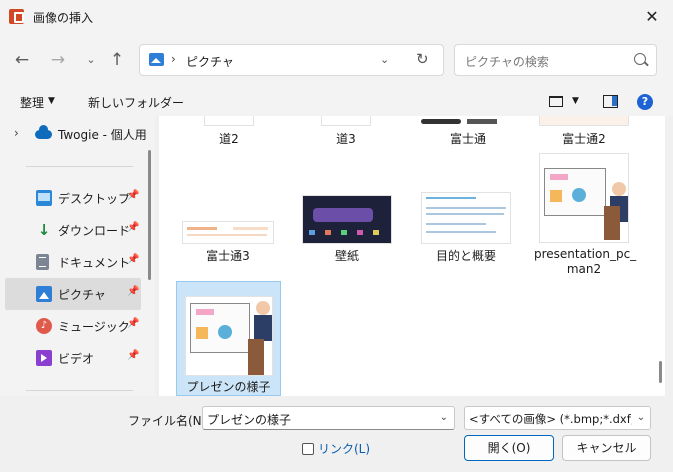 Image resolution: width=673 pixels, height=472 pixels. Describe the element at coordinates (336, 101) in the screenshot. I see `command-bar: 整理 ▼ 新しいフォルダー ▼ ?` at that location.